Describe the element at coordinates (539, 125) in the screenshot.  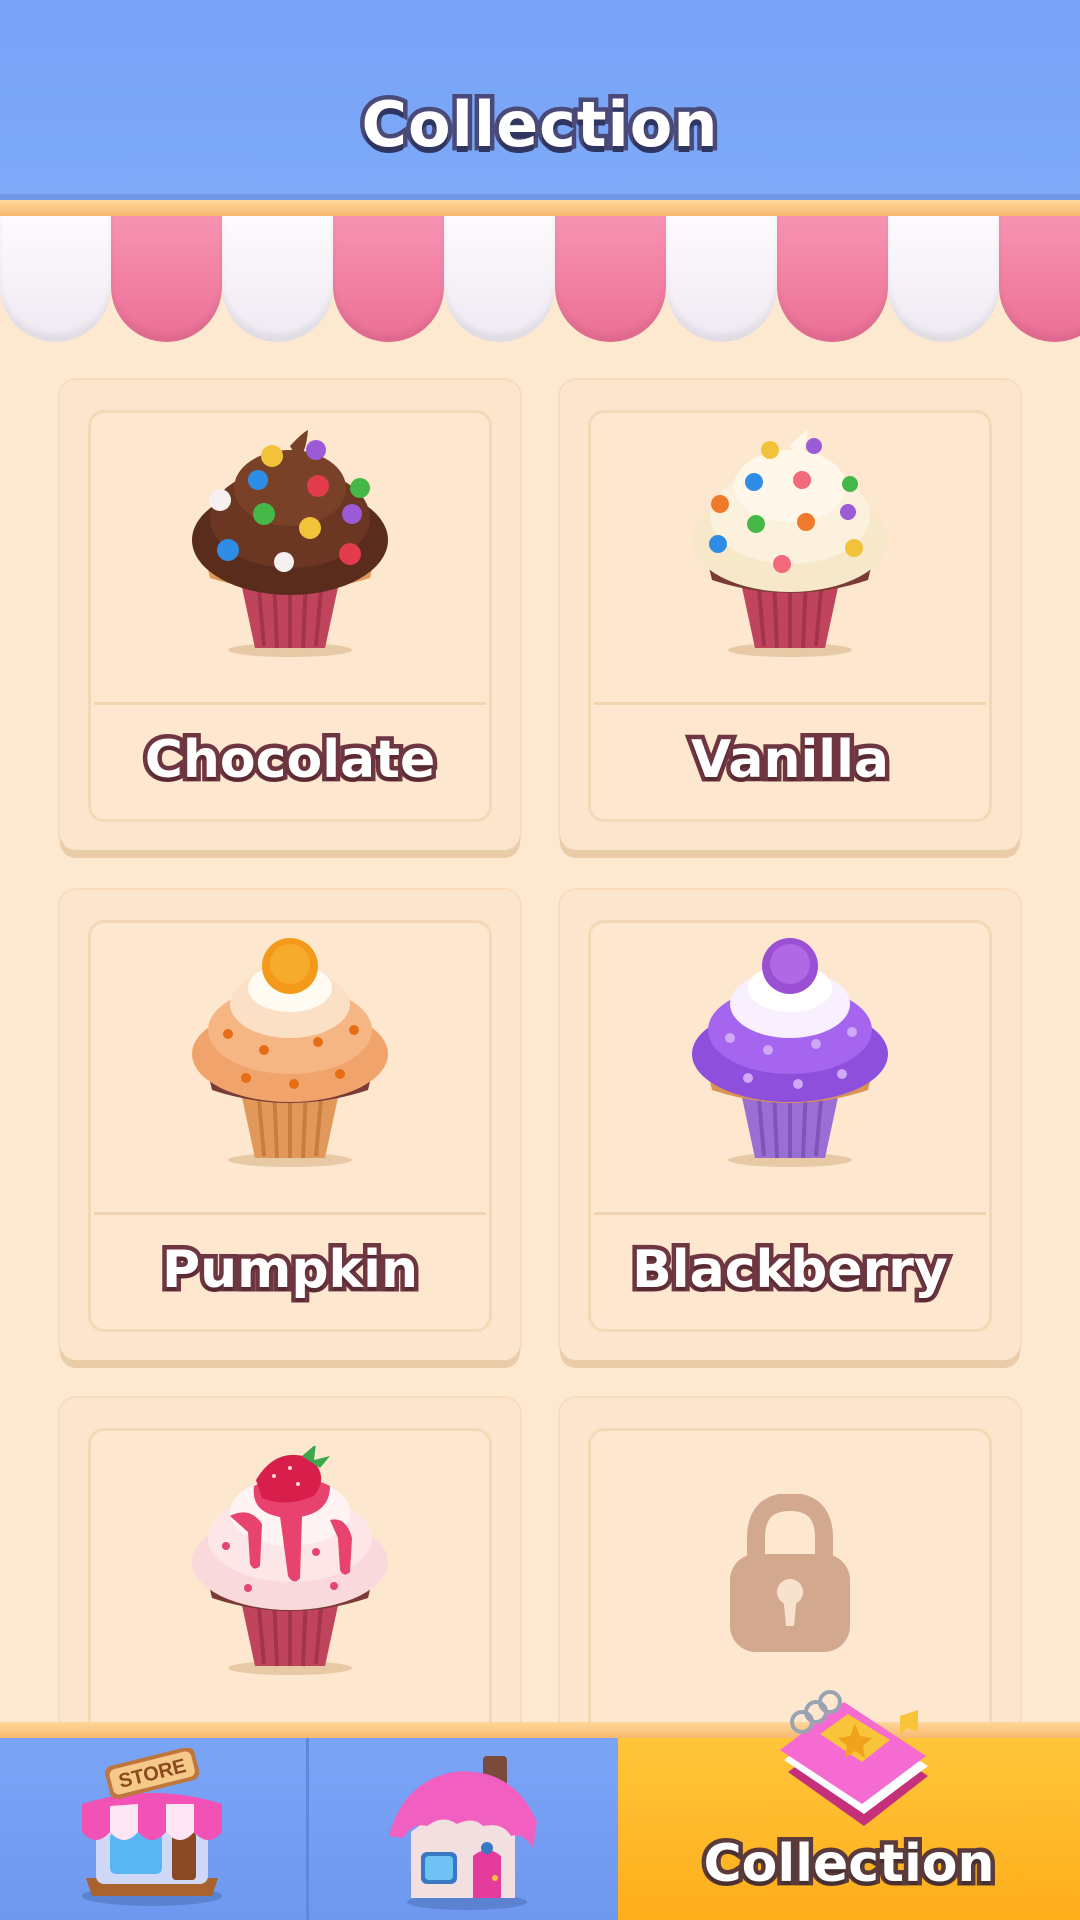
I see `page-title: Collection` at that location.